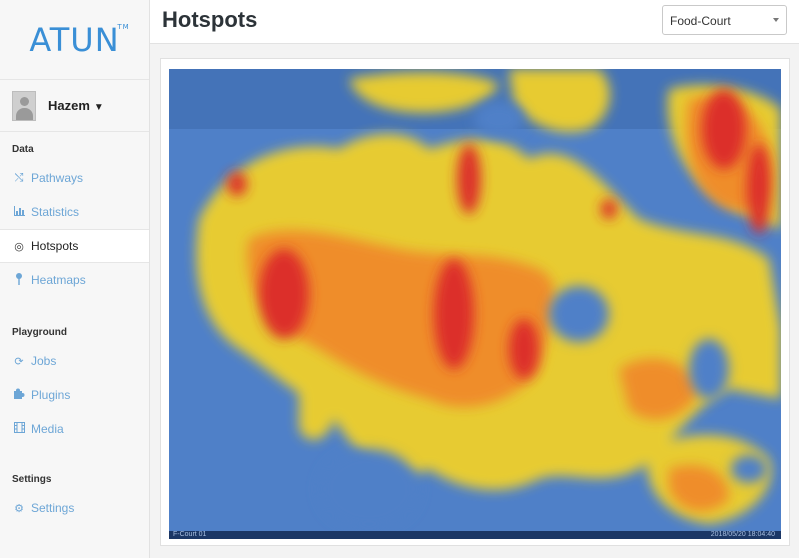 This screenshot has height=558, width=799. What do you see at coordinates (98, 107) in the screenshot?
I see `chevron-down-icon: ▼` at bounding box center [98, 107].